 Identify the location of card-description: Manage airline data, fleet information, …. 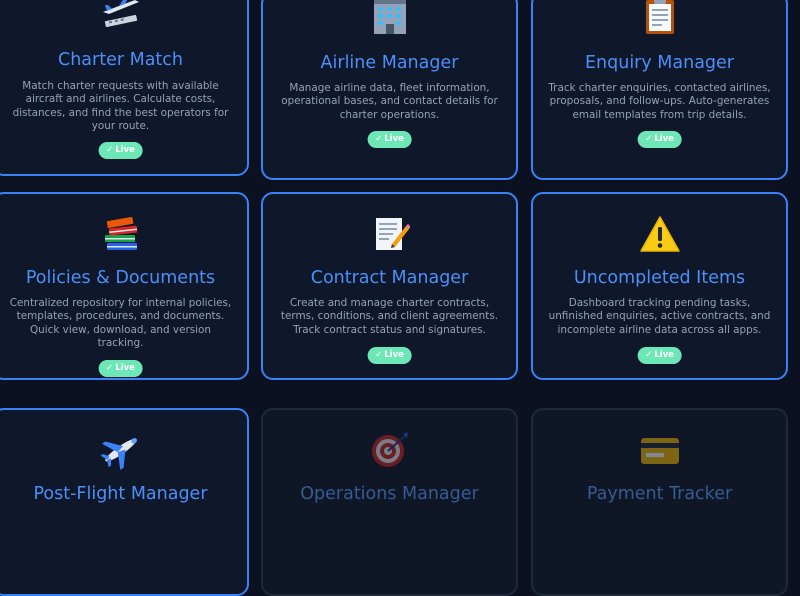
(389, 101).